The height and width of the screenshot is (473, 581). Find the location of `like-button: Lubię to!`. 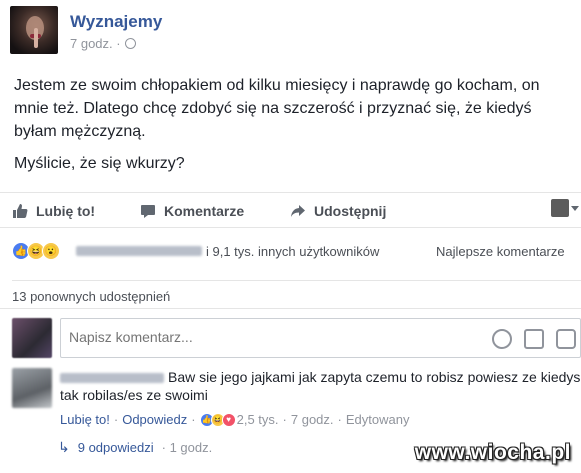

like-button: Lubię to! is located at coordinates (53, 211).